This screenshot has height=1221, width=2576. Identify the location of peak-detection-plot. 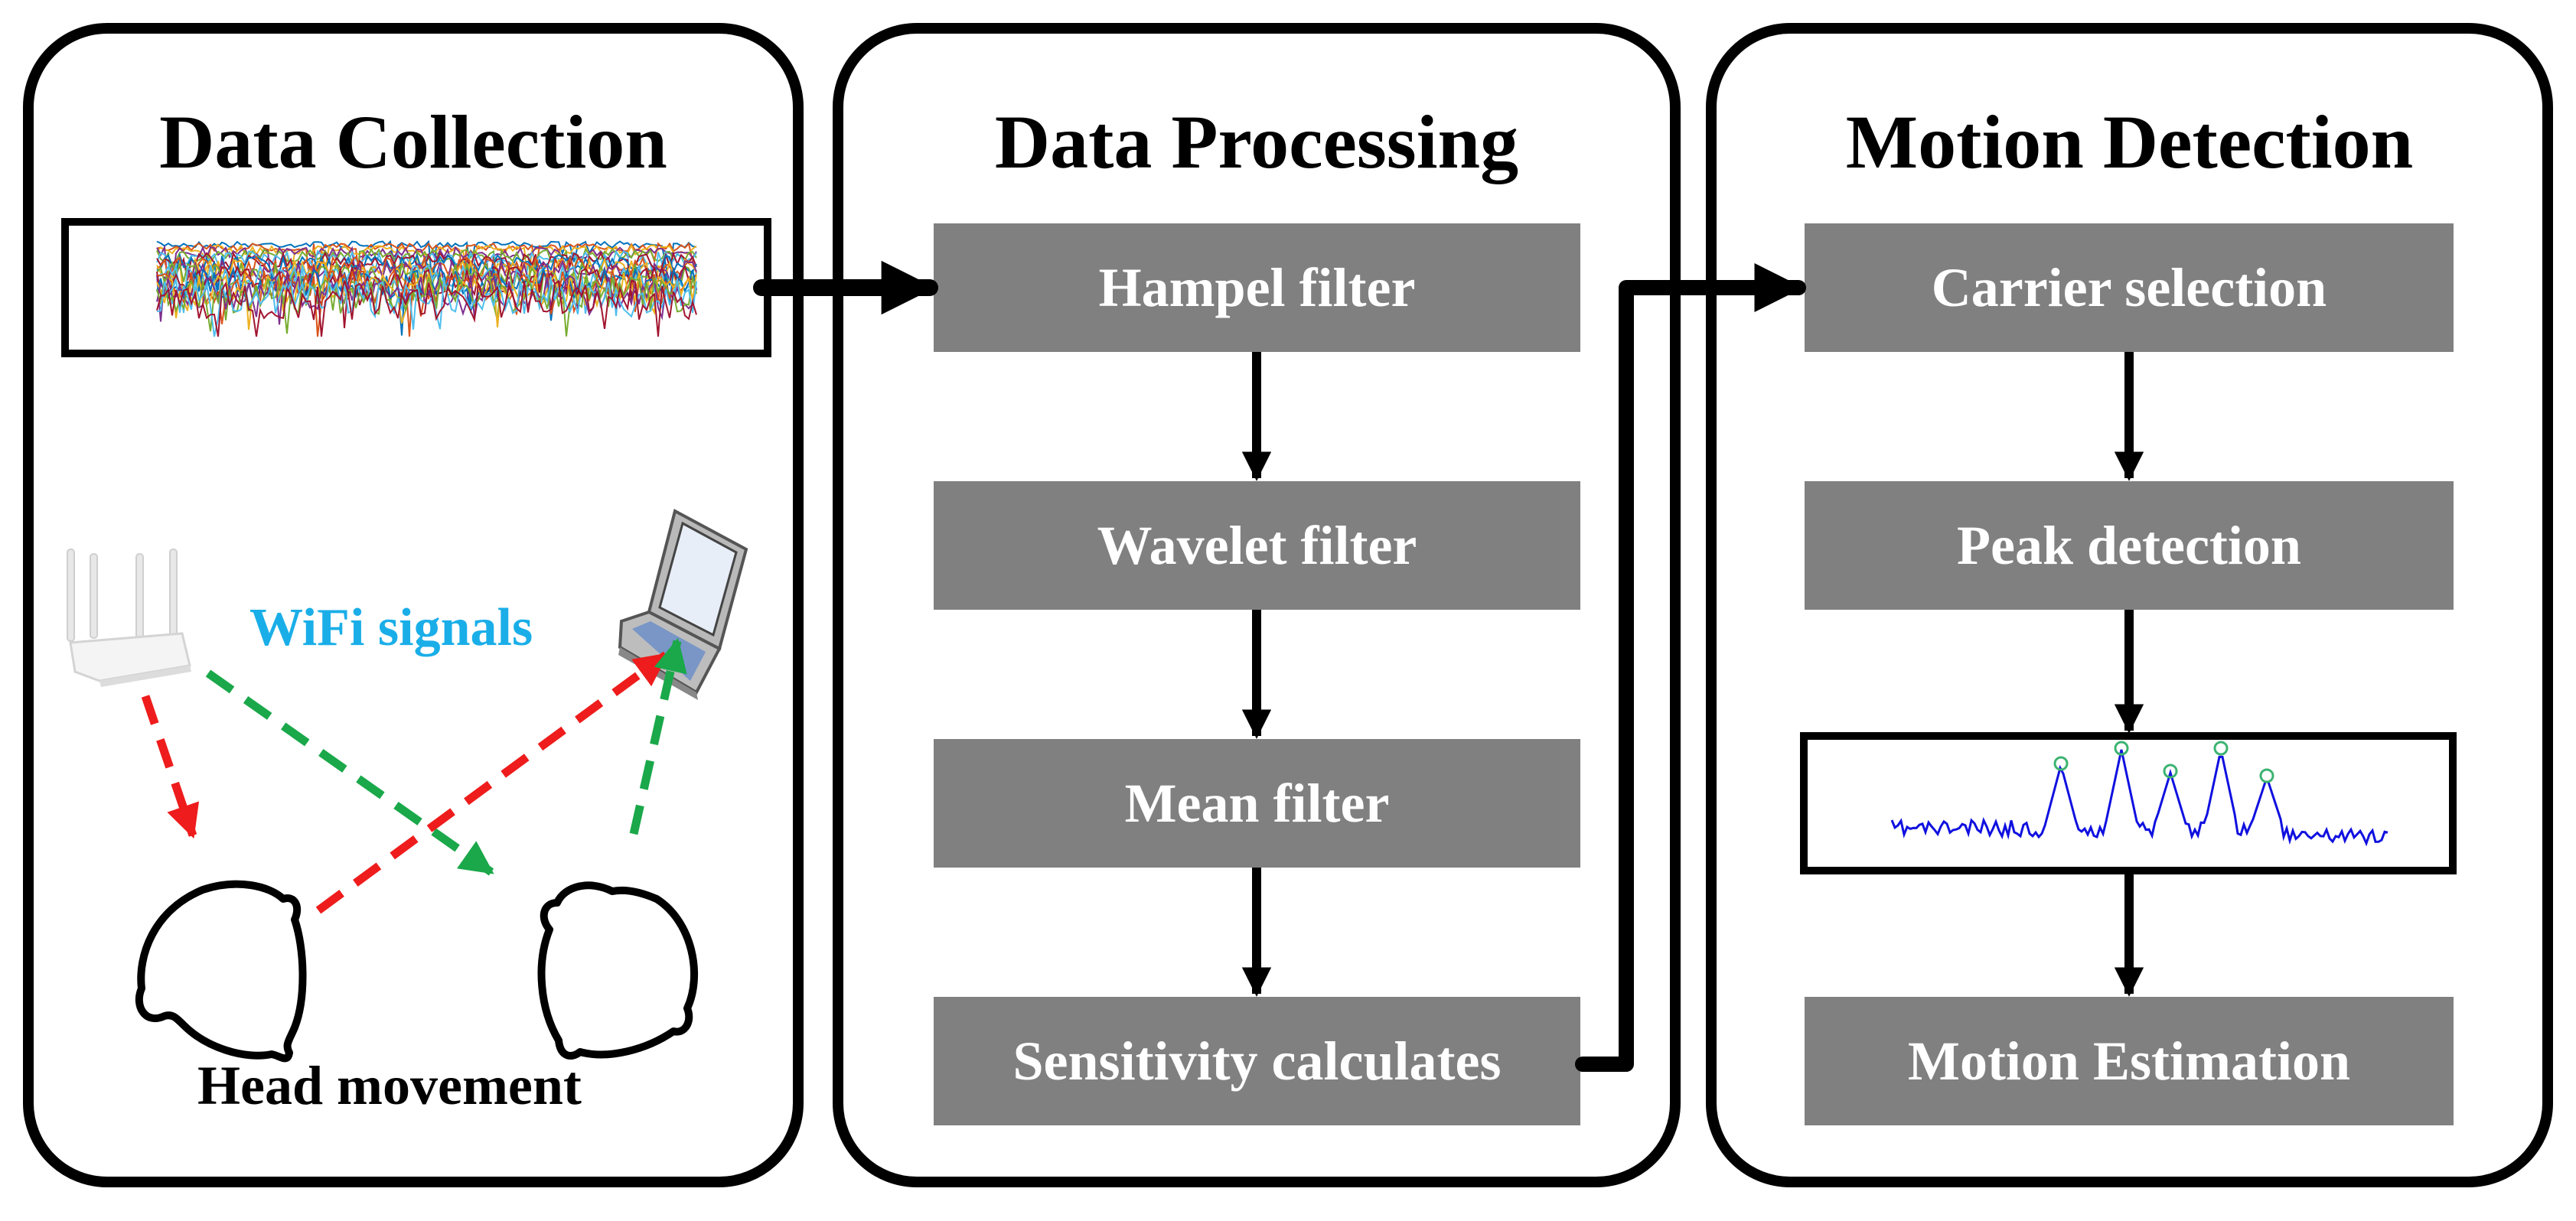
(2128, 803).